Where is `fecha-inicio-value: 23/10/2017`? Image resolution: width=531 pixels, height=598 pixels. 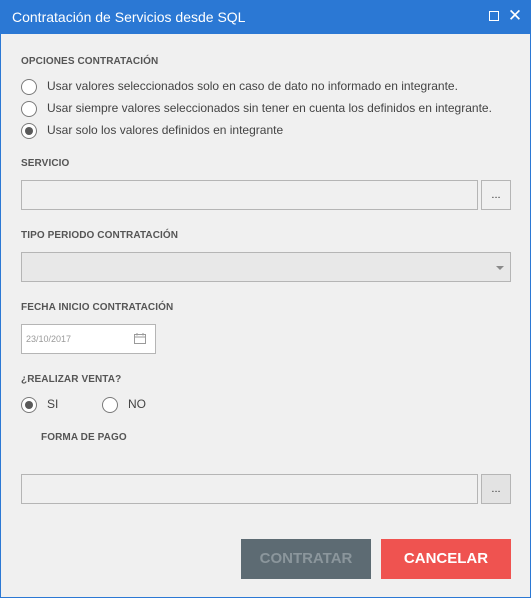 fecha-inicio-value: 23/10/2017 is located at coordinates (49, 339).